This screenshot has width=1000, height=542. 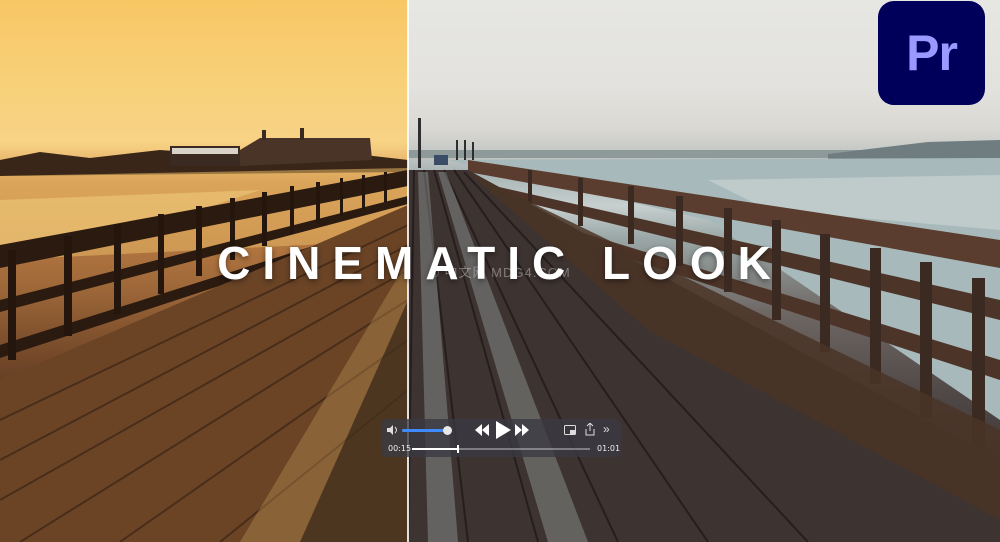 What do you see at coordinates (590, 429) in the screenshot?
I see `share-icon` at bounding box center [590, 429].